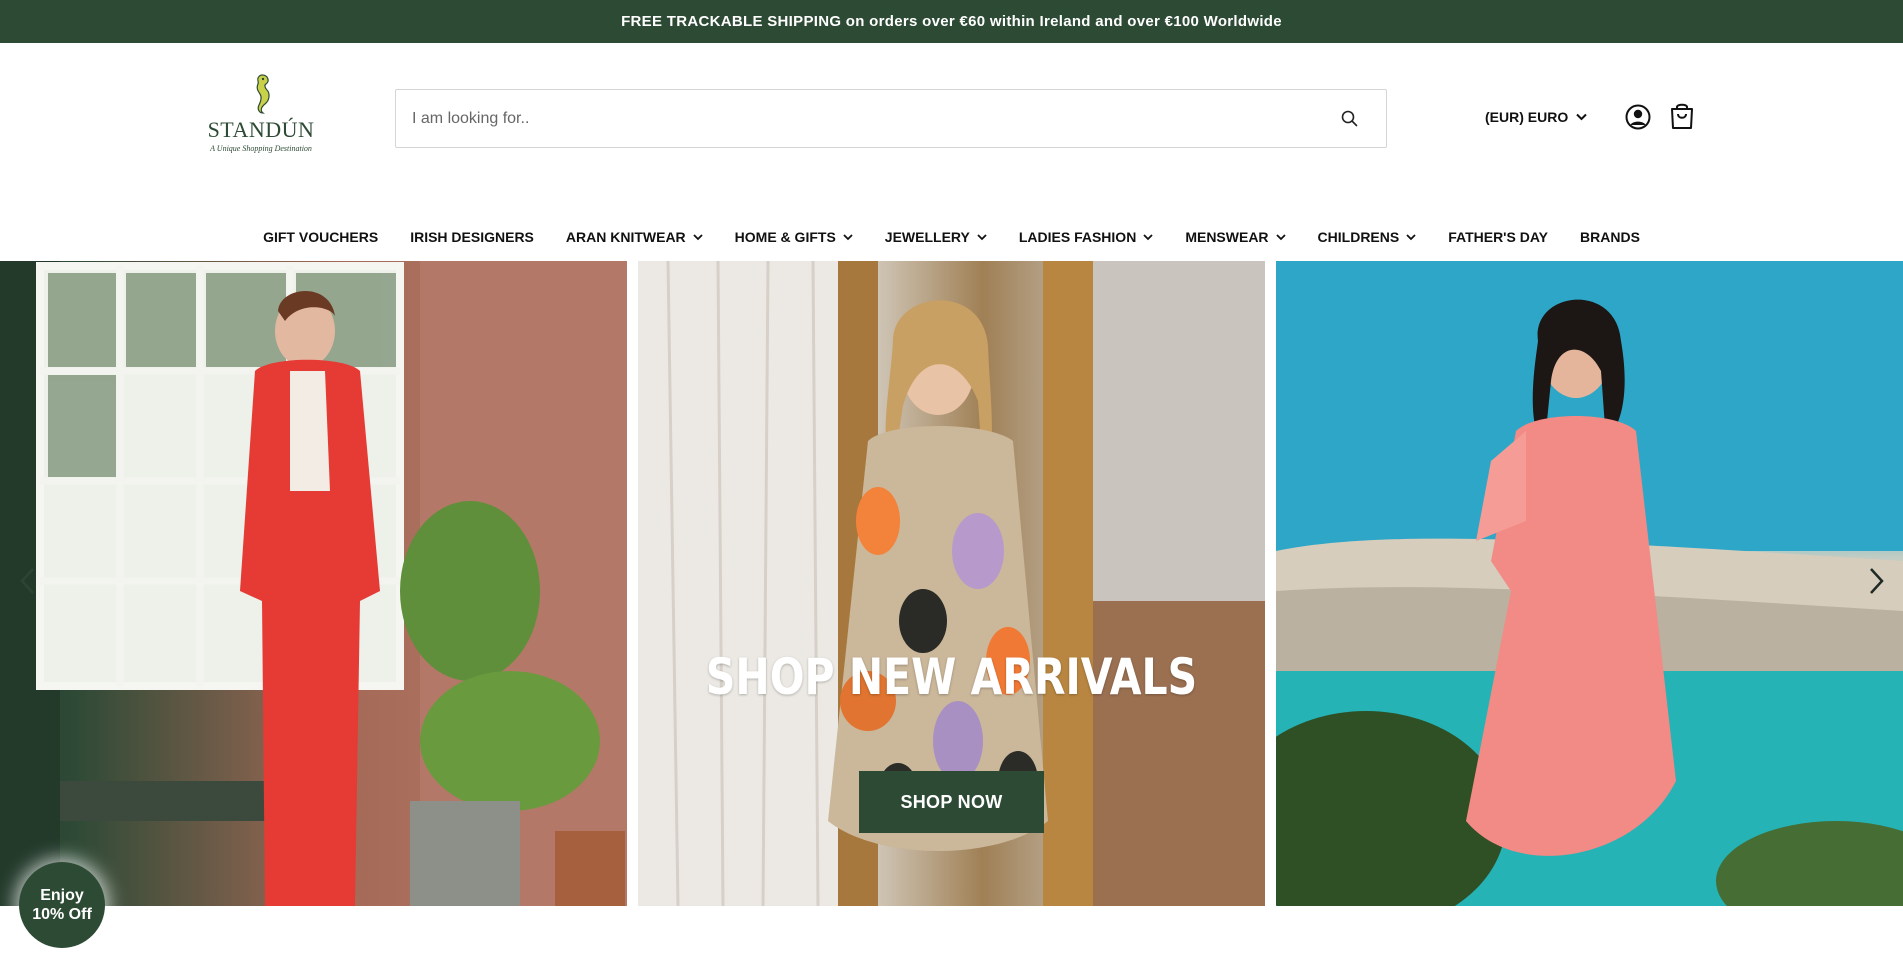  I want to click on bag-icon, so click(1682, 116).